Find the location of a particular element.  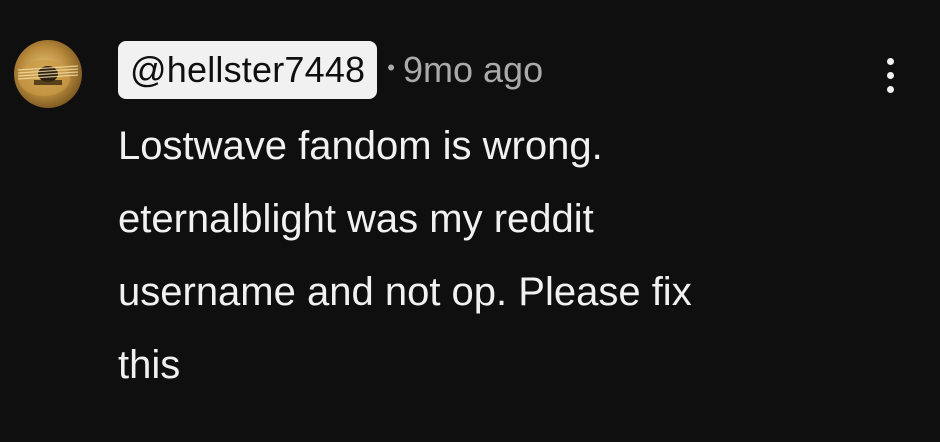

author-handle-chip: @hellster7448 is located at coordinates (248, 70).